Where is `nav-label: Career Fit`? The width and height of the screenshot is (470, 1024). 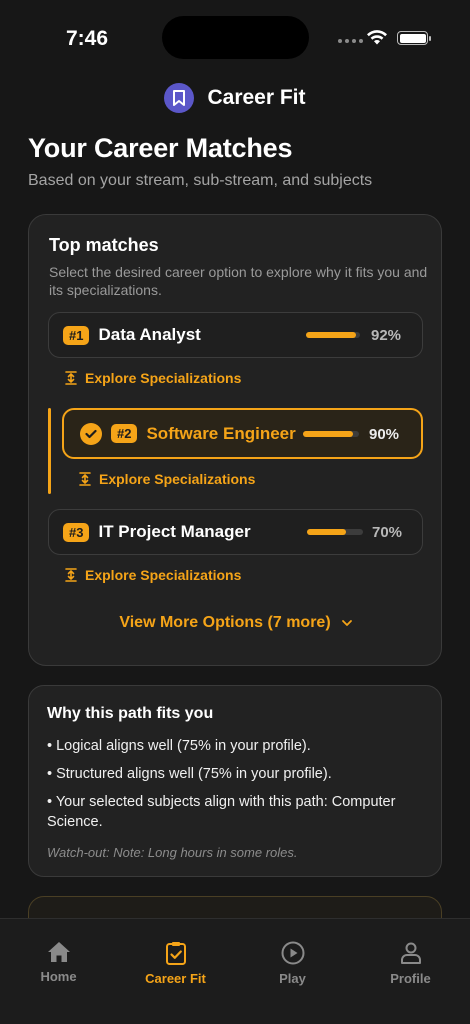 nav-label: Career Fit is located at coordinates (175, 978).